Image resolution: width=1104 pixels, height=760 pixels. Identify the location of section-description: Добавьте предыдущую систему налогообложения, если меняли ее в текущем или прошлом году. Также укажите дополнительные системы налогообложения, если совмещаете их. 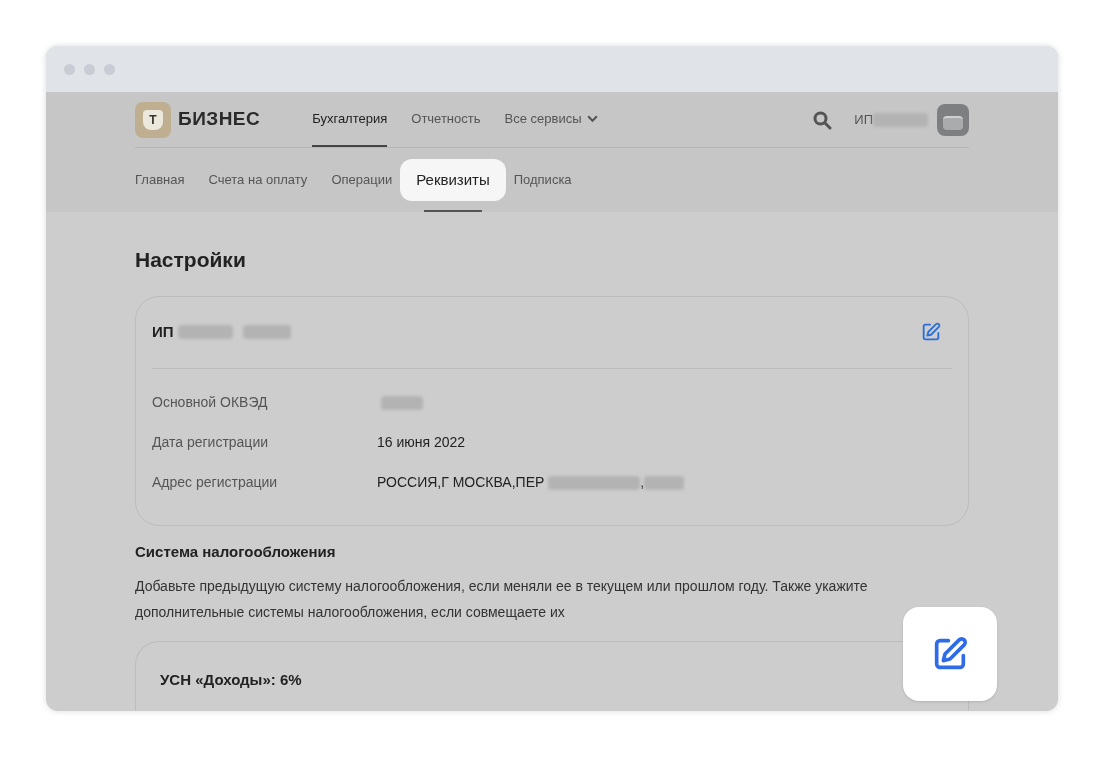
(502, 599).